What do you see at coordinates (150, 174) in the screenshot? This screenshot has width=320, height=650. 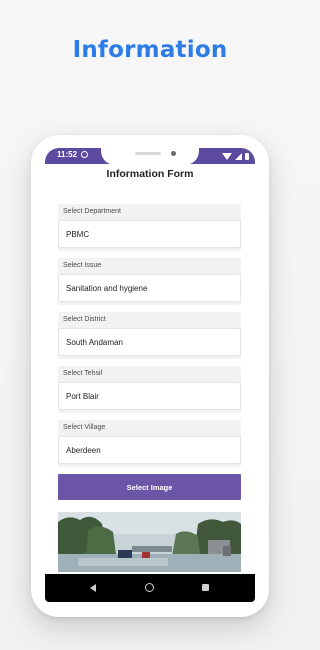 I see `form-title: Information Form` at bounding box center [150, 174].